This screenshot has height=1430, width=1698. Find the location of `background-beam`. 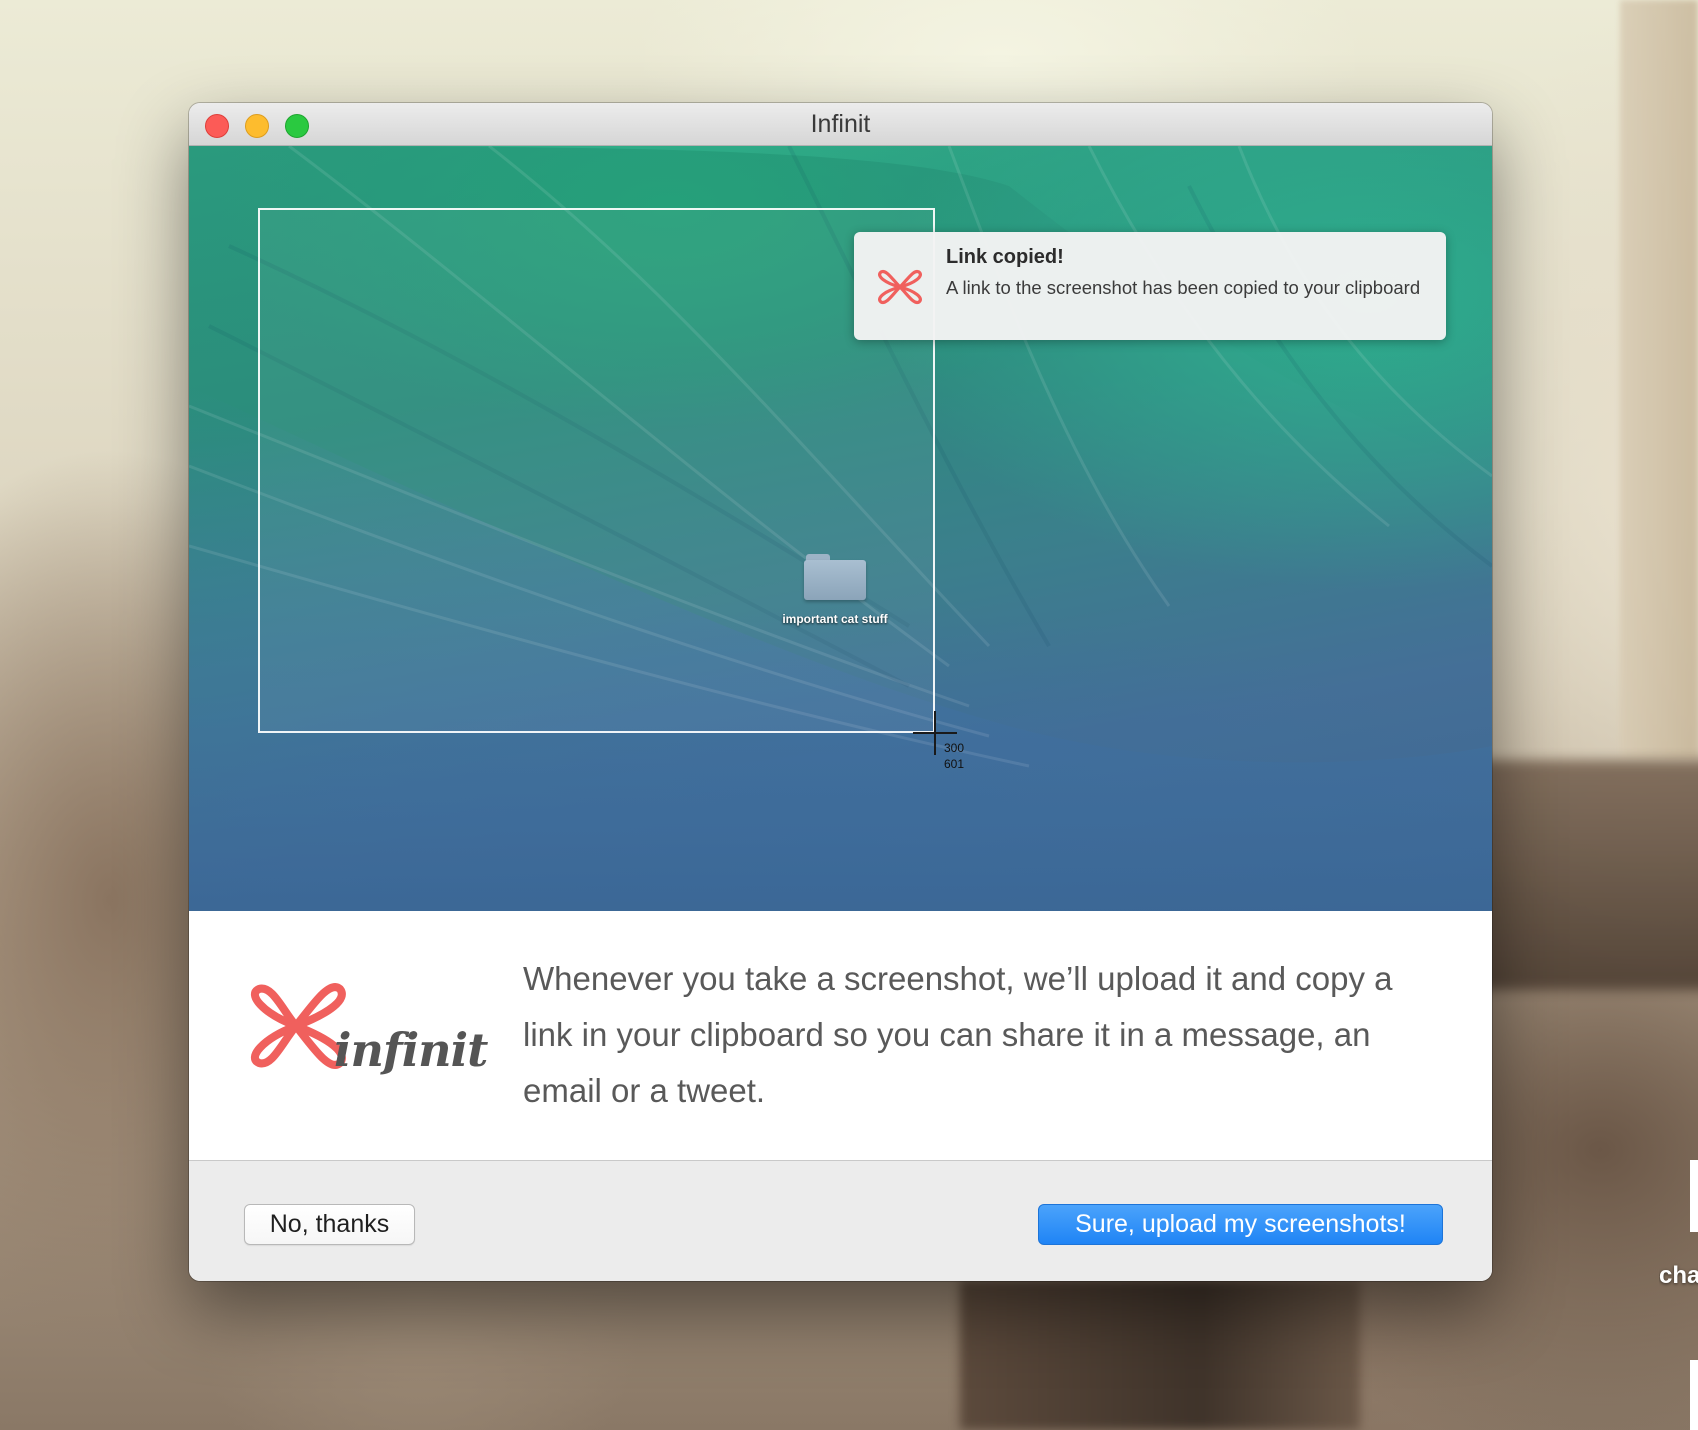

background-beam is located at coordinates (1589, 875).